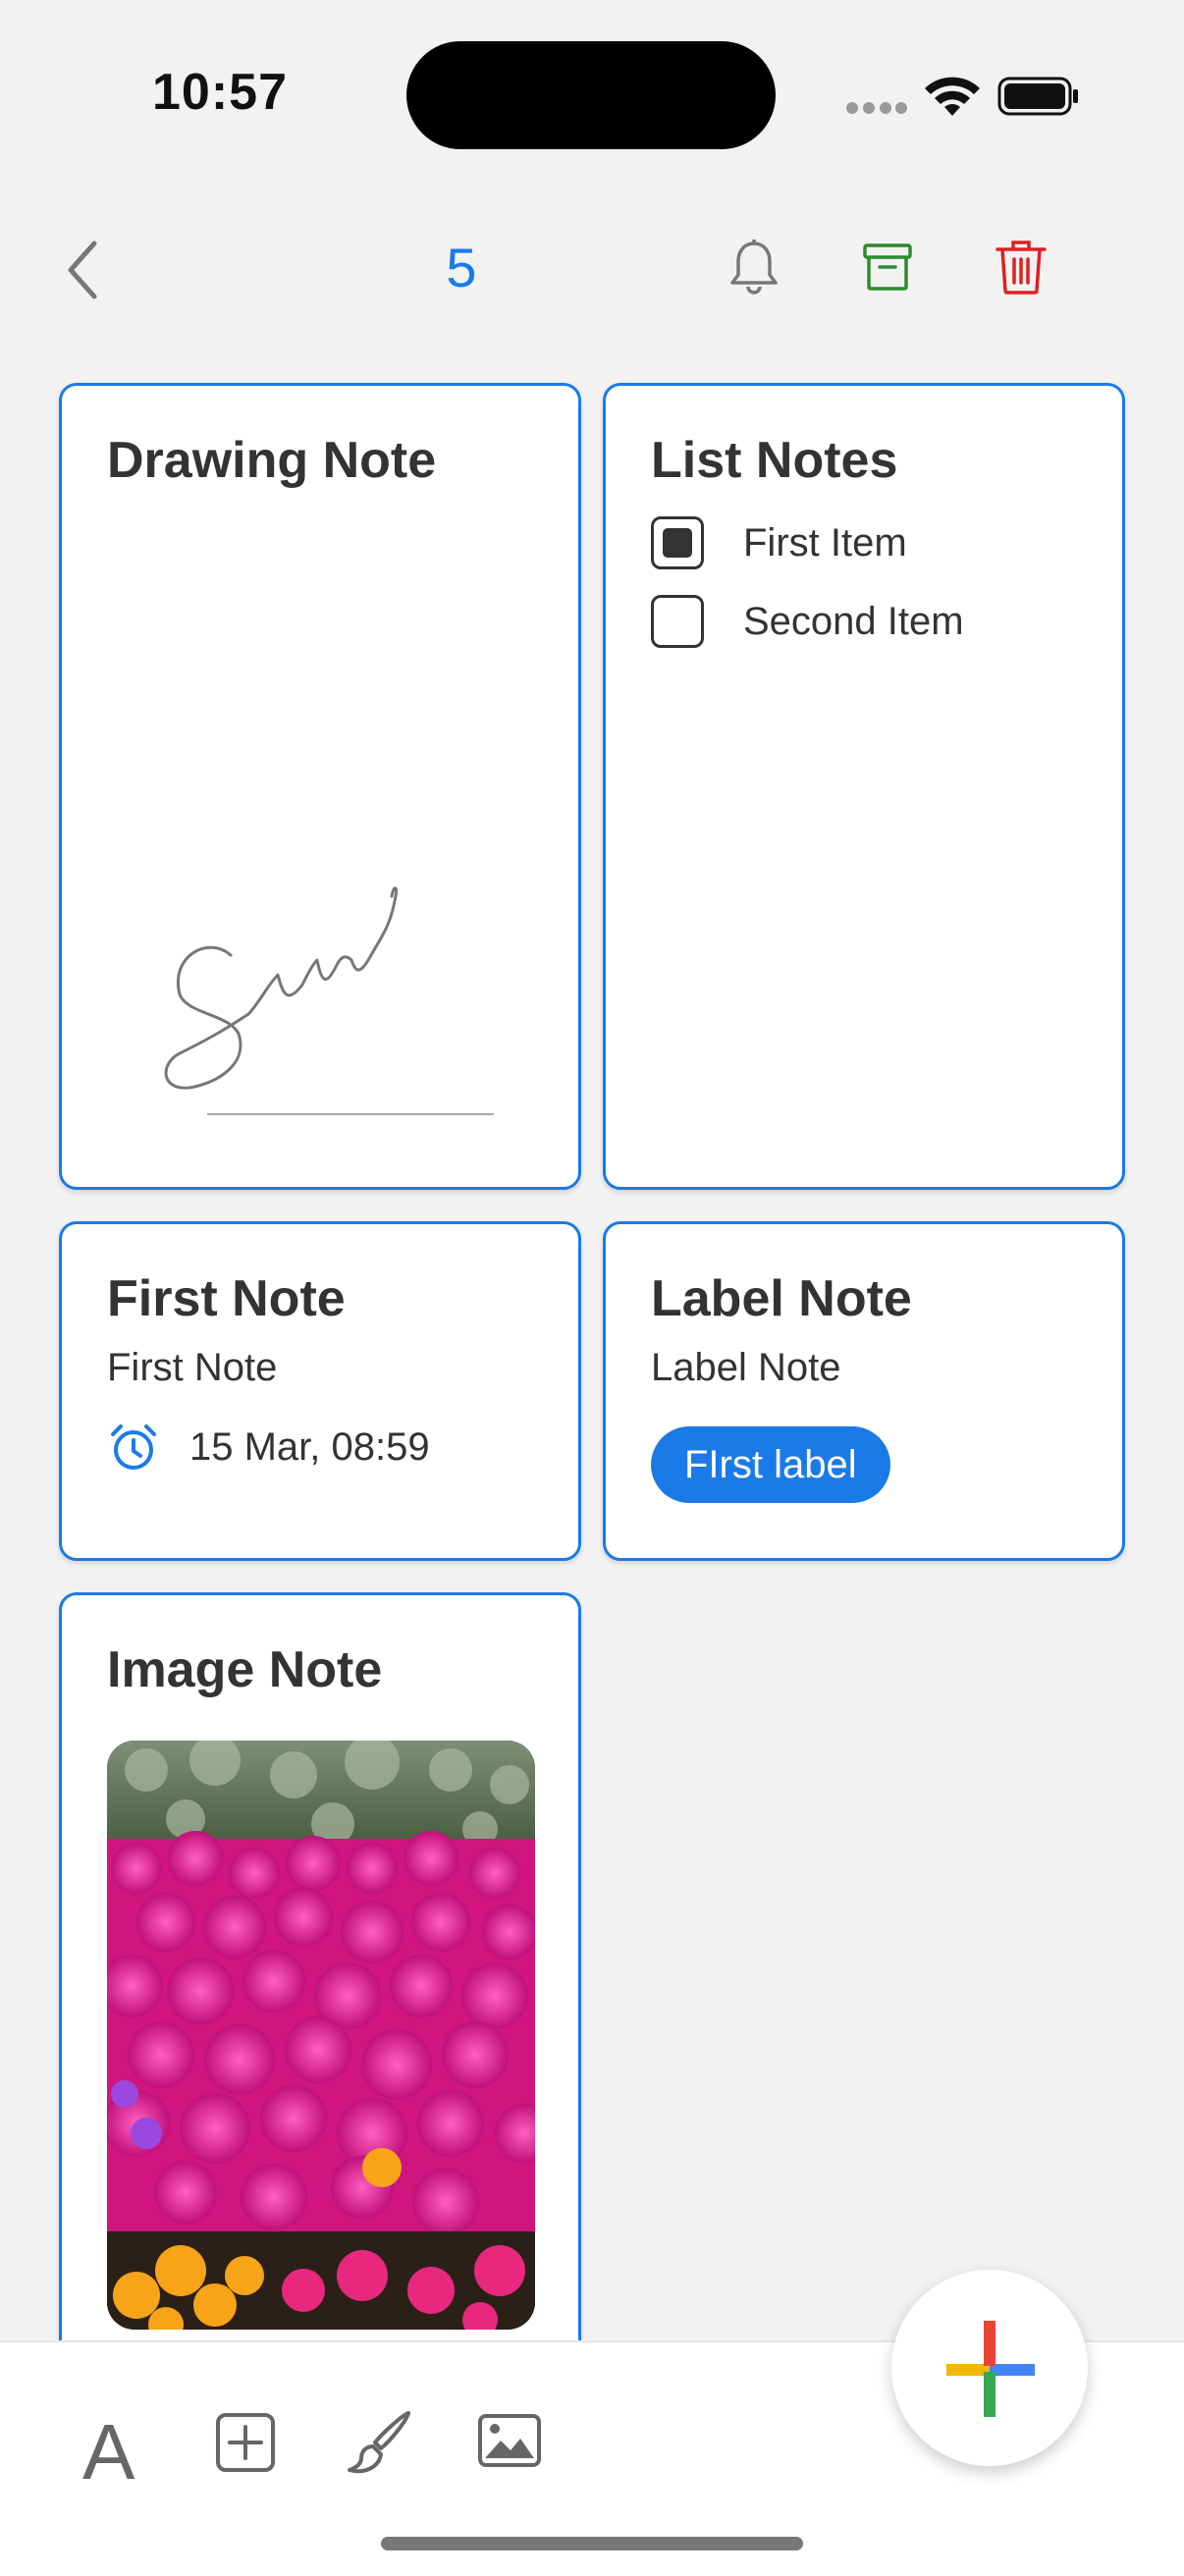 Image resolution: width=1184 pixels, height=2576 pixels. Describe the element at coordinates (320, 1391) in the screenshot. I see `note-card-first: First Note First Note 15 Mar, 08:59` at that location.